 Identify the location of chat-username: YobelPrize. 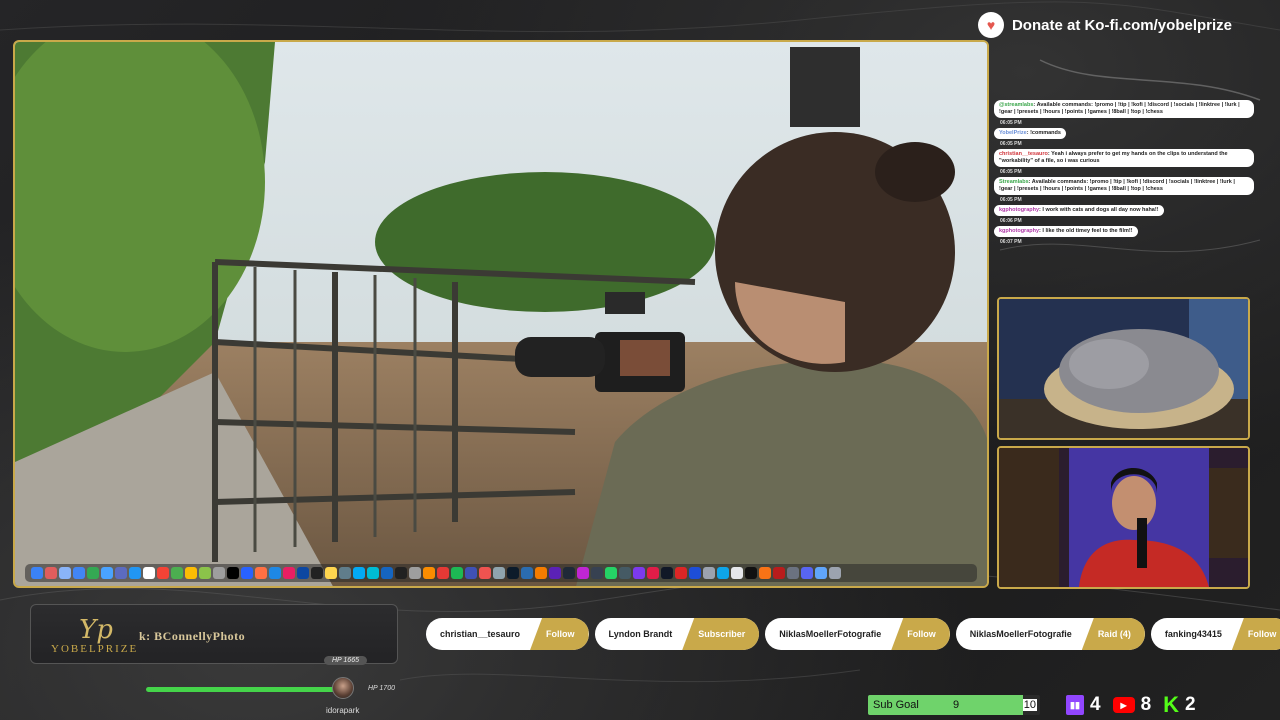
(1013, 133).